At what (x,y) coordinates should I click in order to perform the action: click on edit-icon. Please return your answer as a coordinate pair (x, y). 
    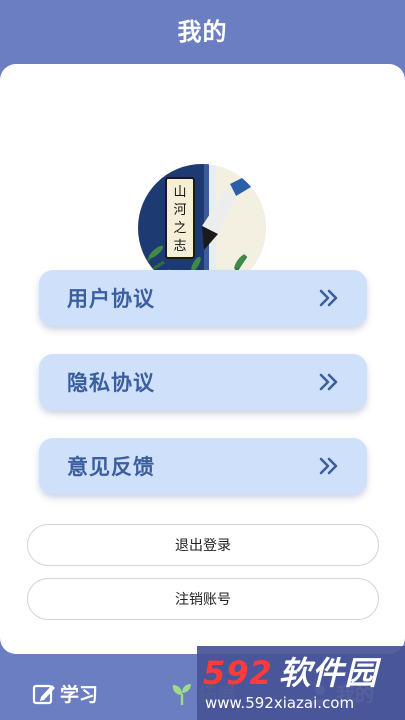
    Looking at the image, I should click on (43, 694).